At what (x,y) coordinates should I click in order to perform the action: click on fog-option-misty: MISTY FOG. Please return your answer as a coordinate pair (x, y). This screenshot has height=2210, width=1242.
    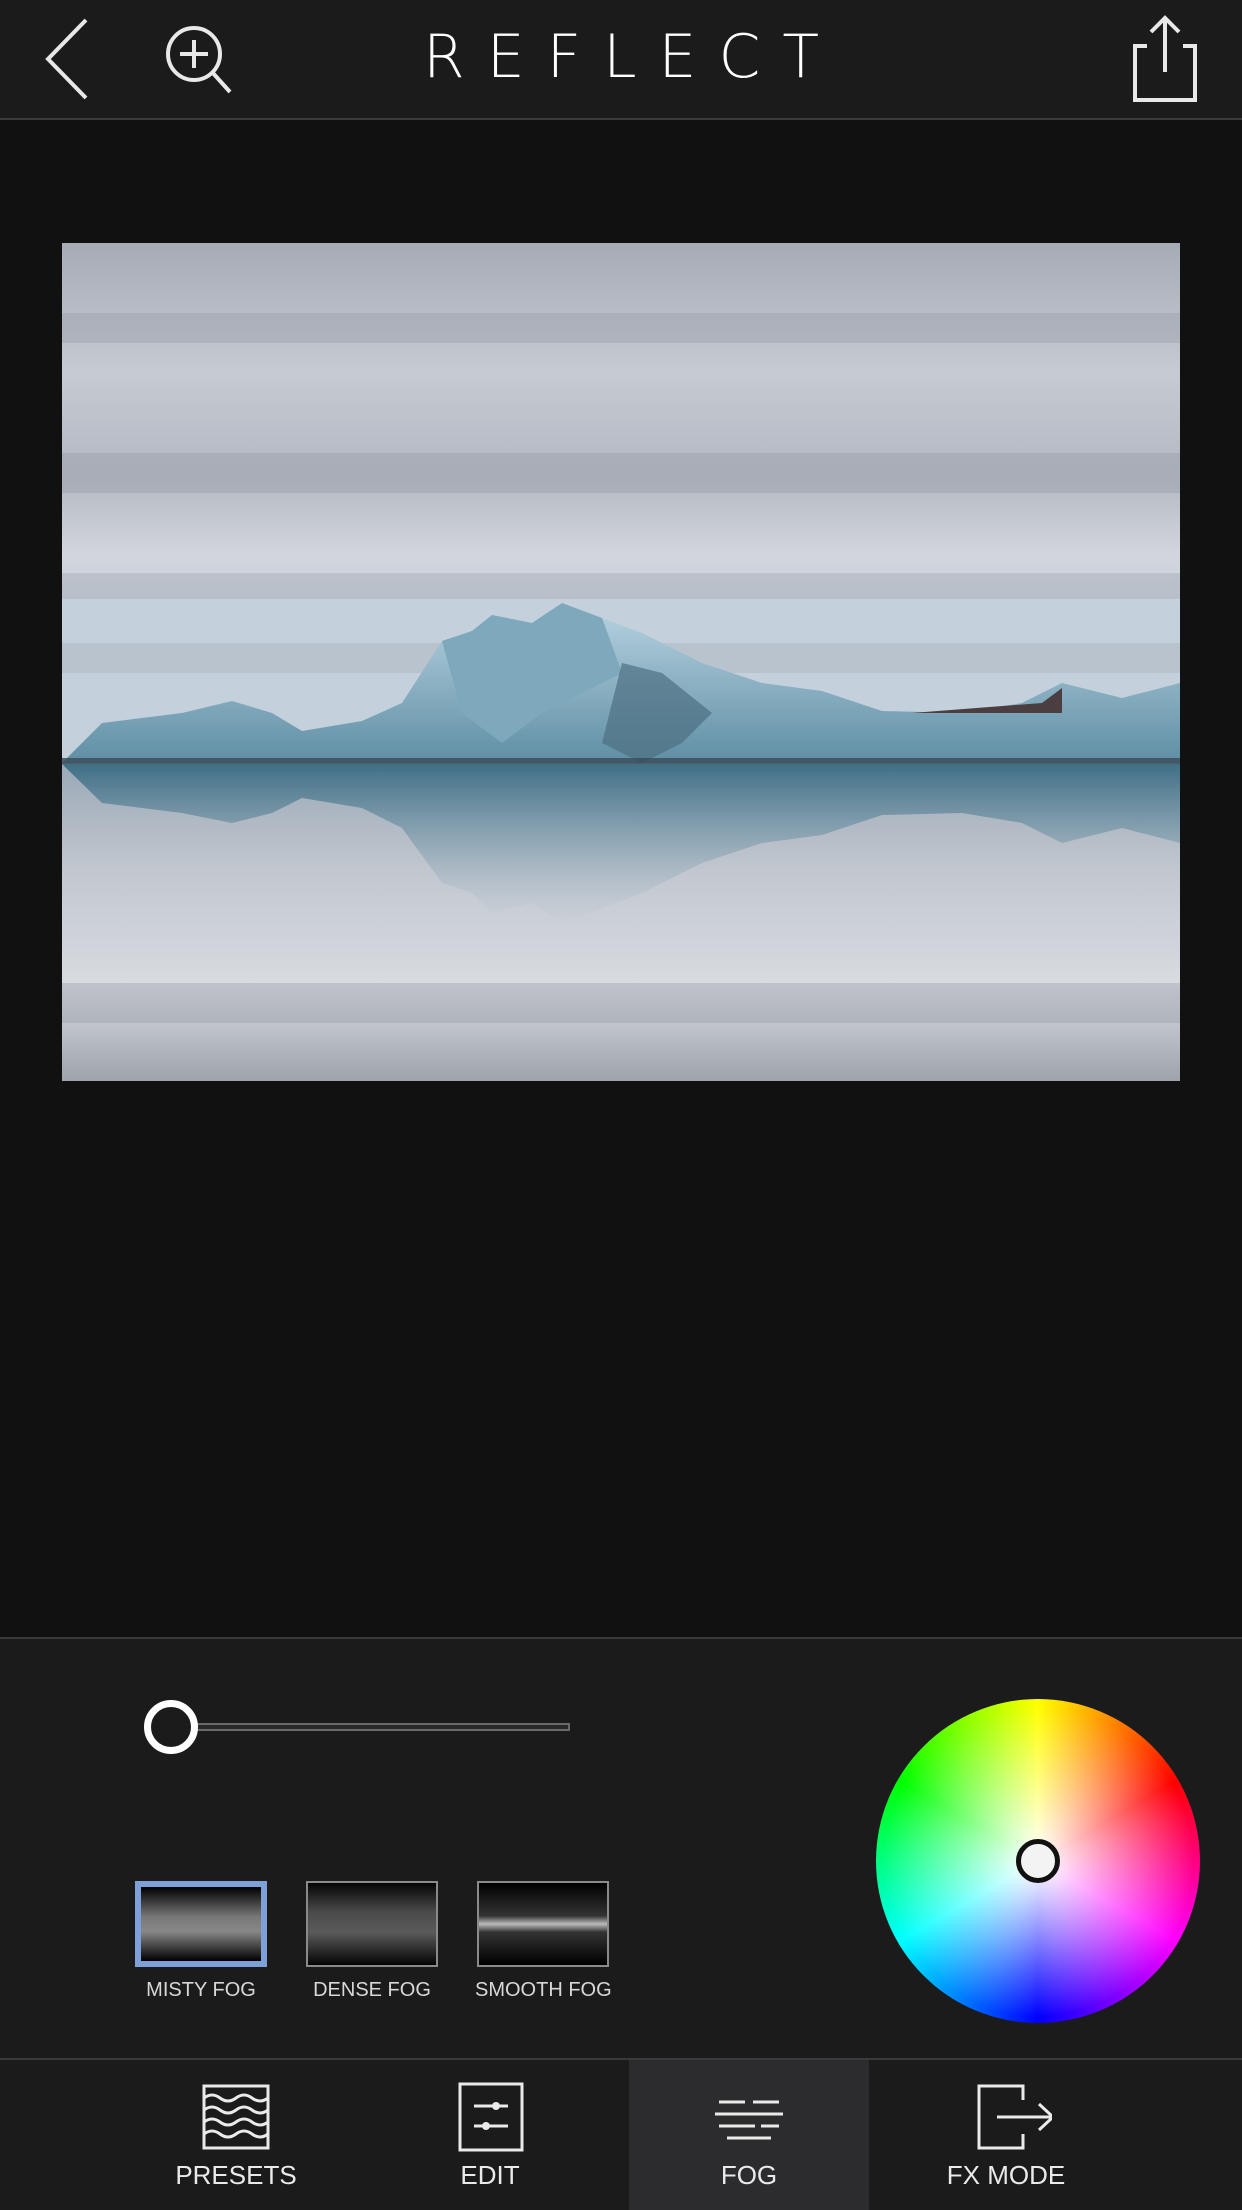
    Looking at the image, I should click on (201, 1941).